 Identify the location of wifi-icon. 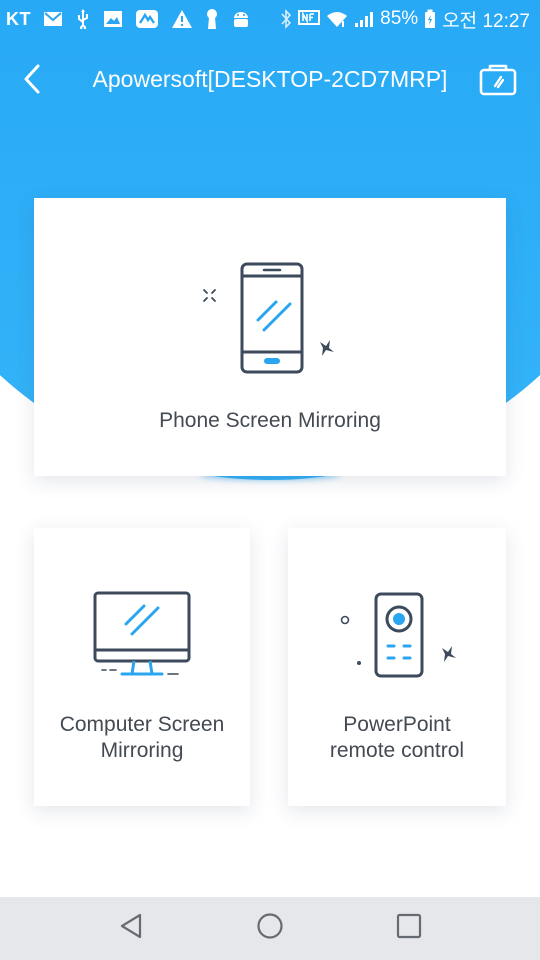
(337, 19).